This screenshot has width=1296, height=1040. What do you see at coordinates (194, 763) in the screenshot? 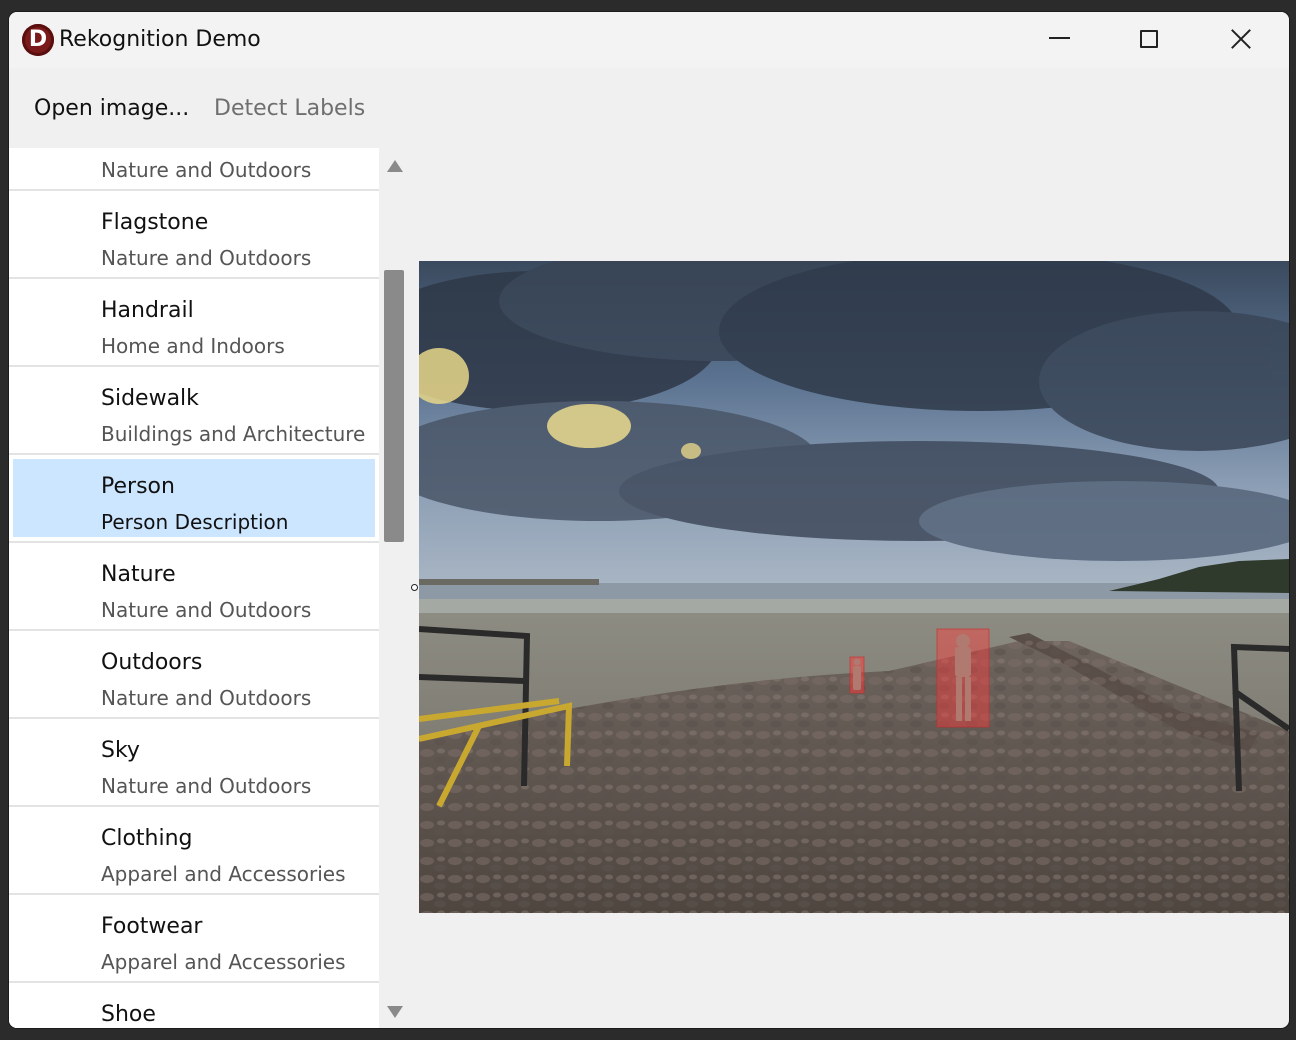
I see `label-list-item: Sky Nature and Outdoors` at bounding box center [194, 763].